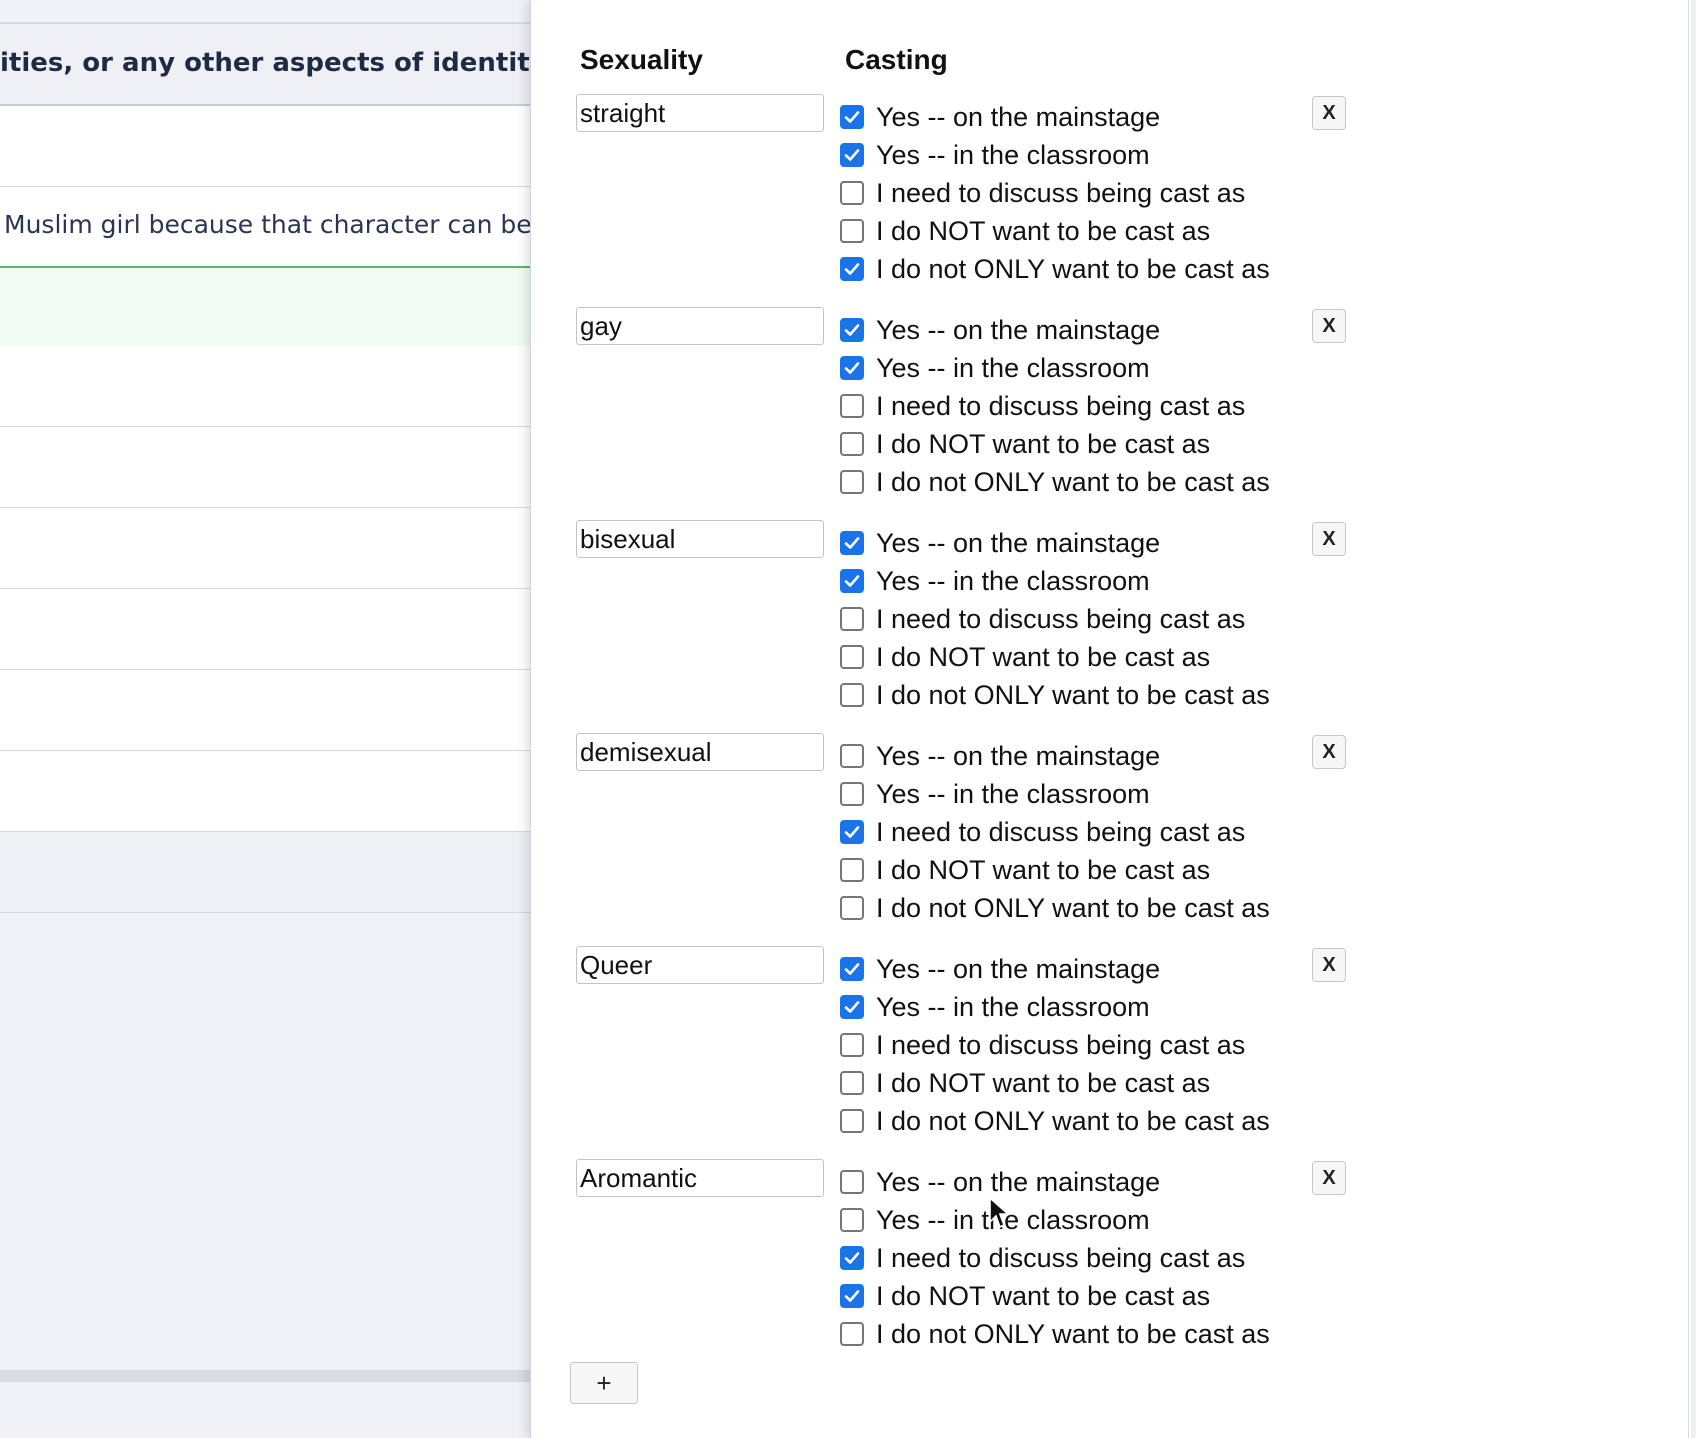  I want to click on horizontal-scrollbar, so click(270, 1376).